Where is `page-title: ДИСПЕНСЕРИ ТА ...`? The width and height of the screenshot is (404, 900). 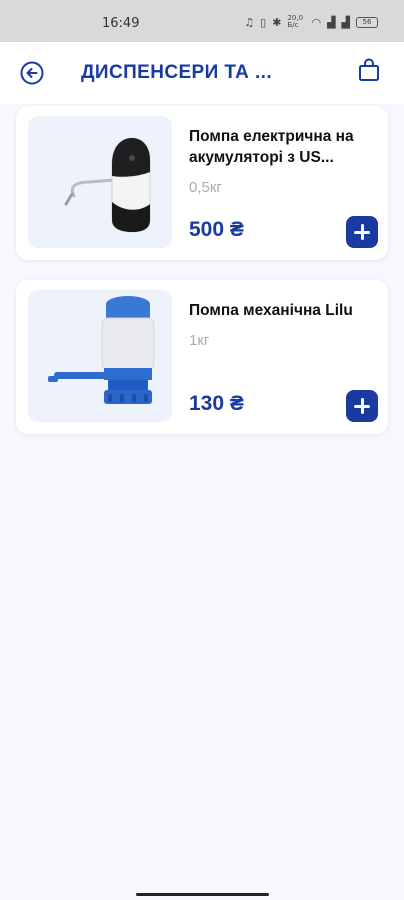
page-title: ДИСПЕНСЕРИ ТА ... is located at coordinates (177, 72).